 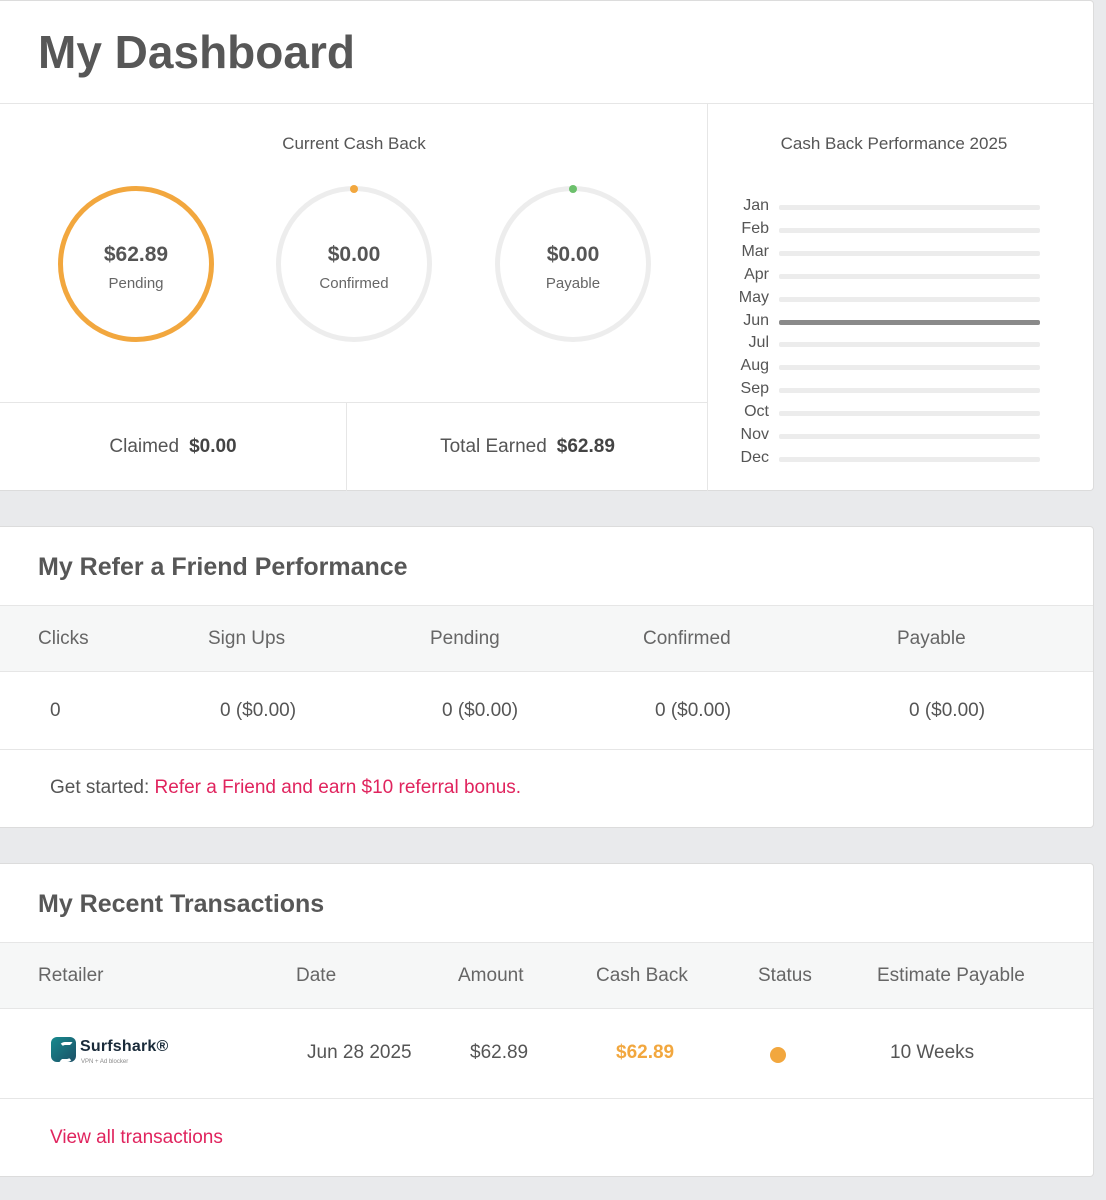 What do you see at coordinates (354, 143) in the screenshot?
I see `current-cash-back-heading: Current Cash Back` at bounding box center [354, 143].